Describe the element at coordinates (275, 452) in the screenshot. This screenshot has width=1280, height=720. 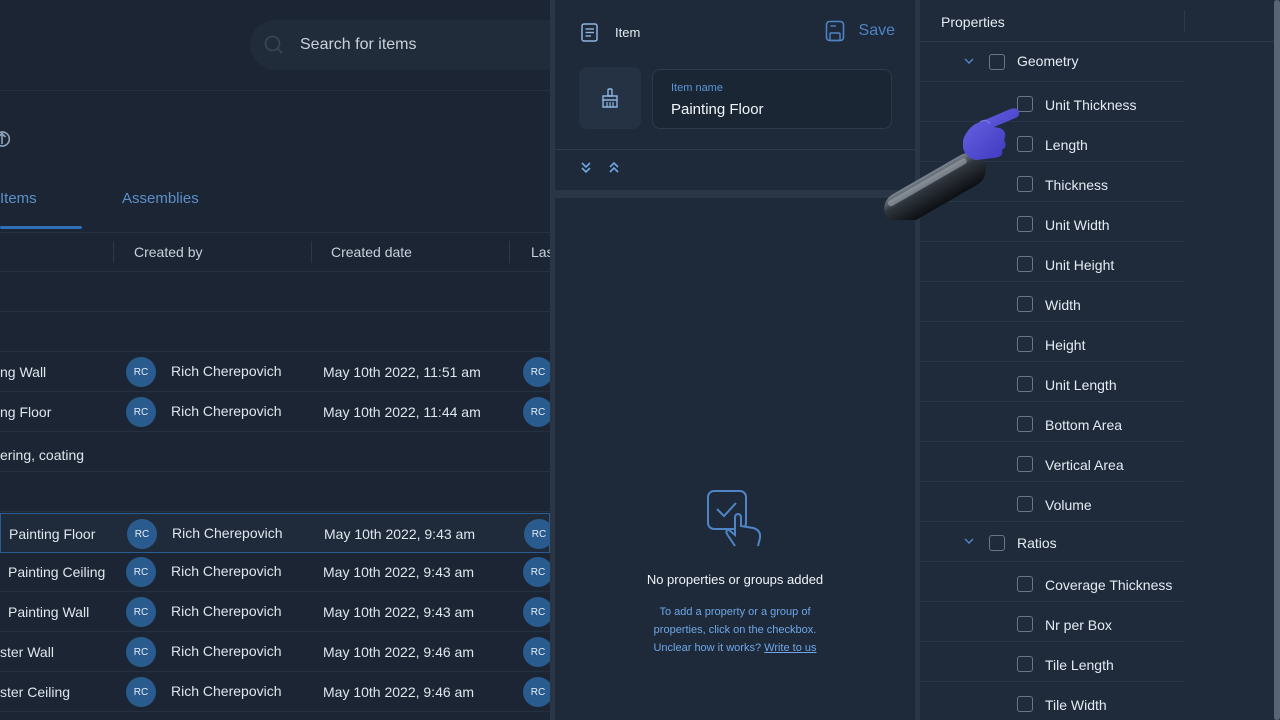
I see `group-row: ering, coating` at that location.